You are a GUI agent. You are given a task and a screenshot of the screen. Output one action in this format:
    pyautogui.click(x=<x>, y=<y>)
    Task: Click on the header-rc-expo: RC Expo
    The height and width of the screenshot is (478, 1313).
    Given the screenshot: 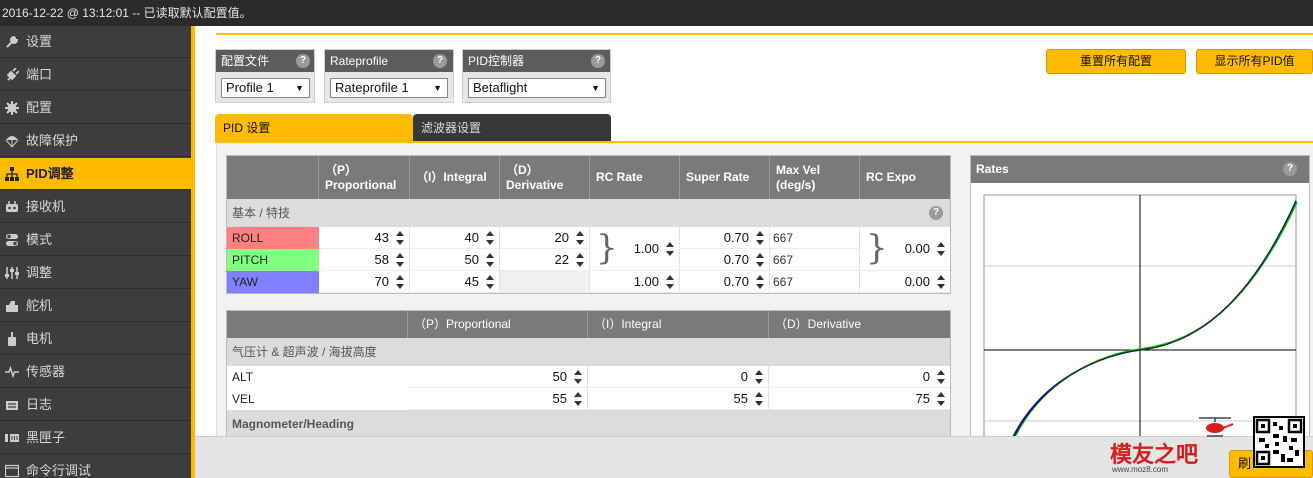 What is the action you would take?
    pyautogui.click(x=891, y=177)
    